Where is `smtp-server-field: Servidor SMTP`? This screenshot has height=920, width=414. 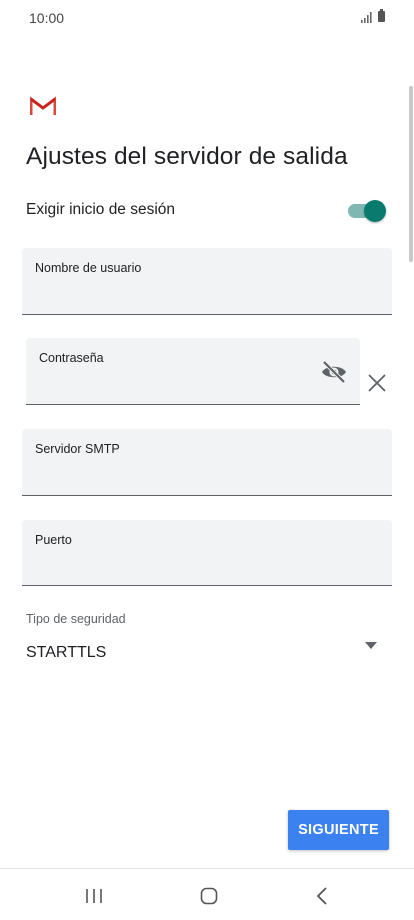
smtp-server-field: Servidor SMTP is located at coordinates (207, 462).